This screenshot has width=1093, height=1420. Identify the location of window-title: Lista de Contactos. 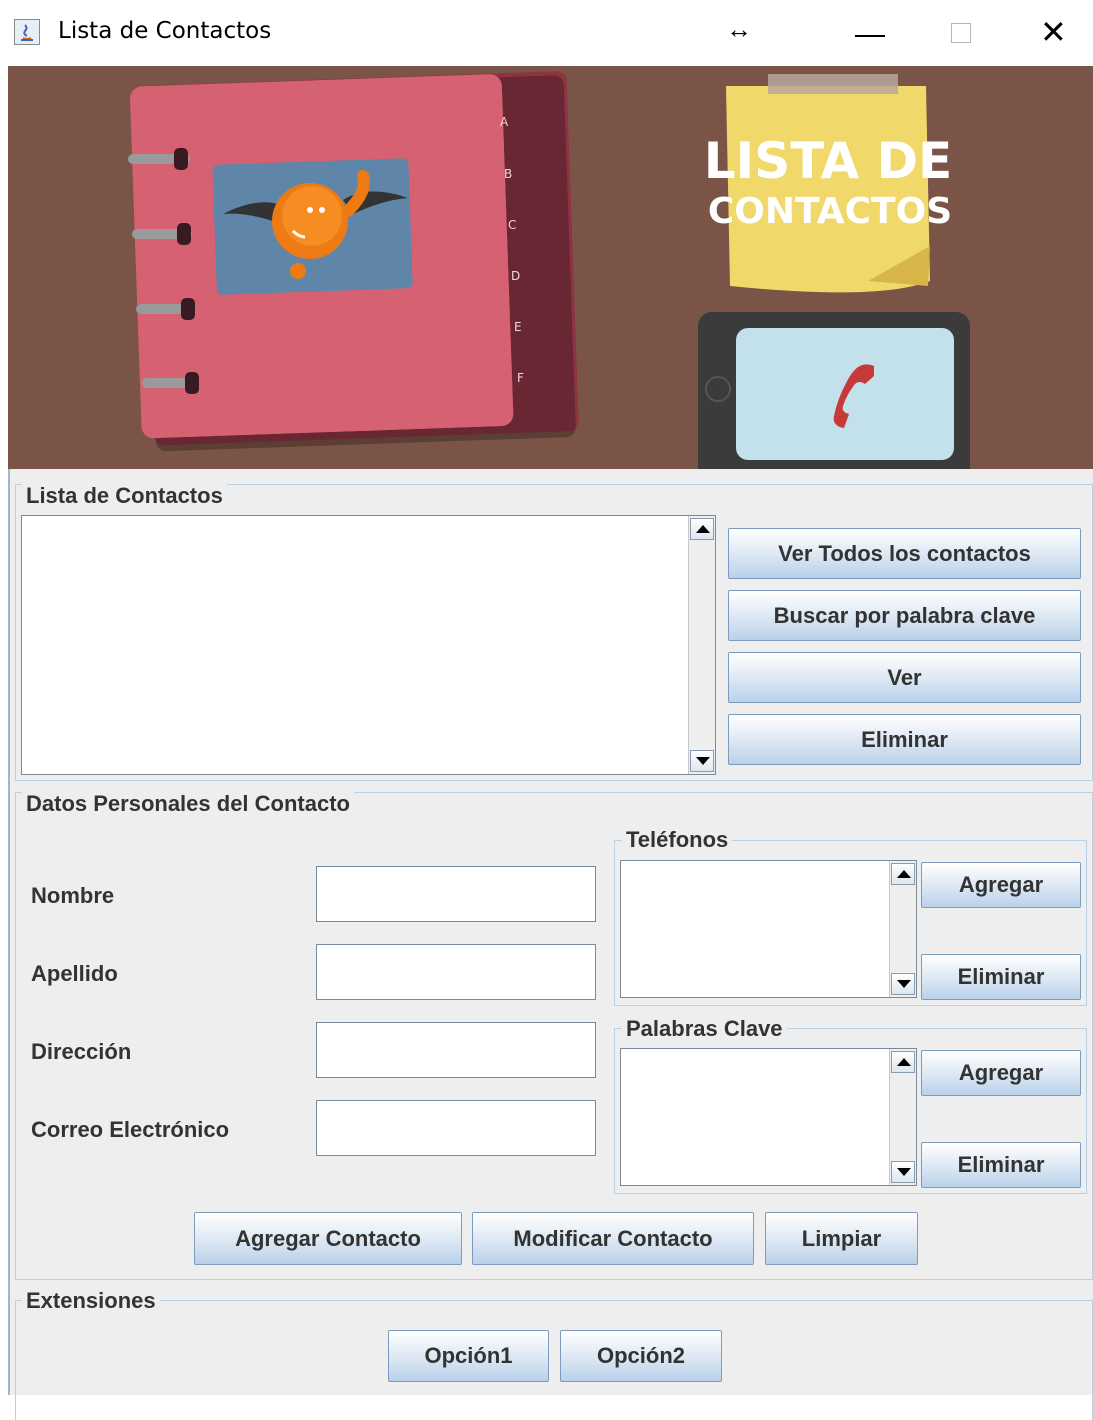
(165, 31).